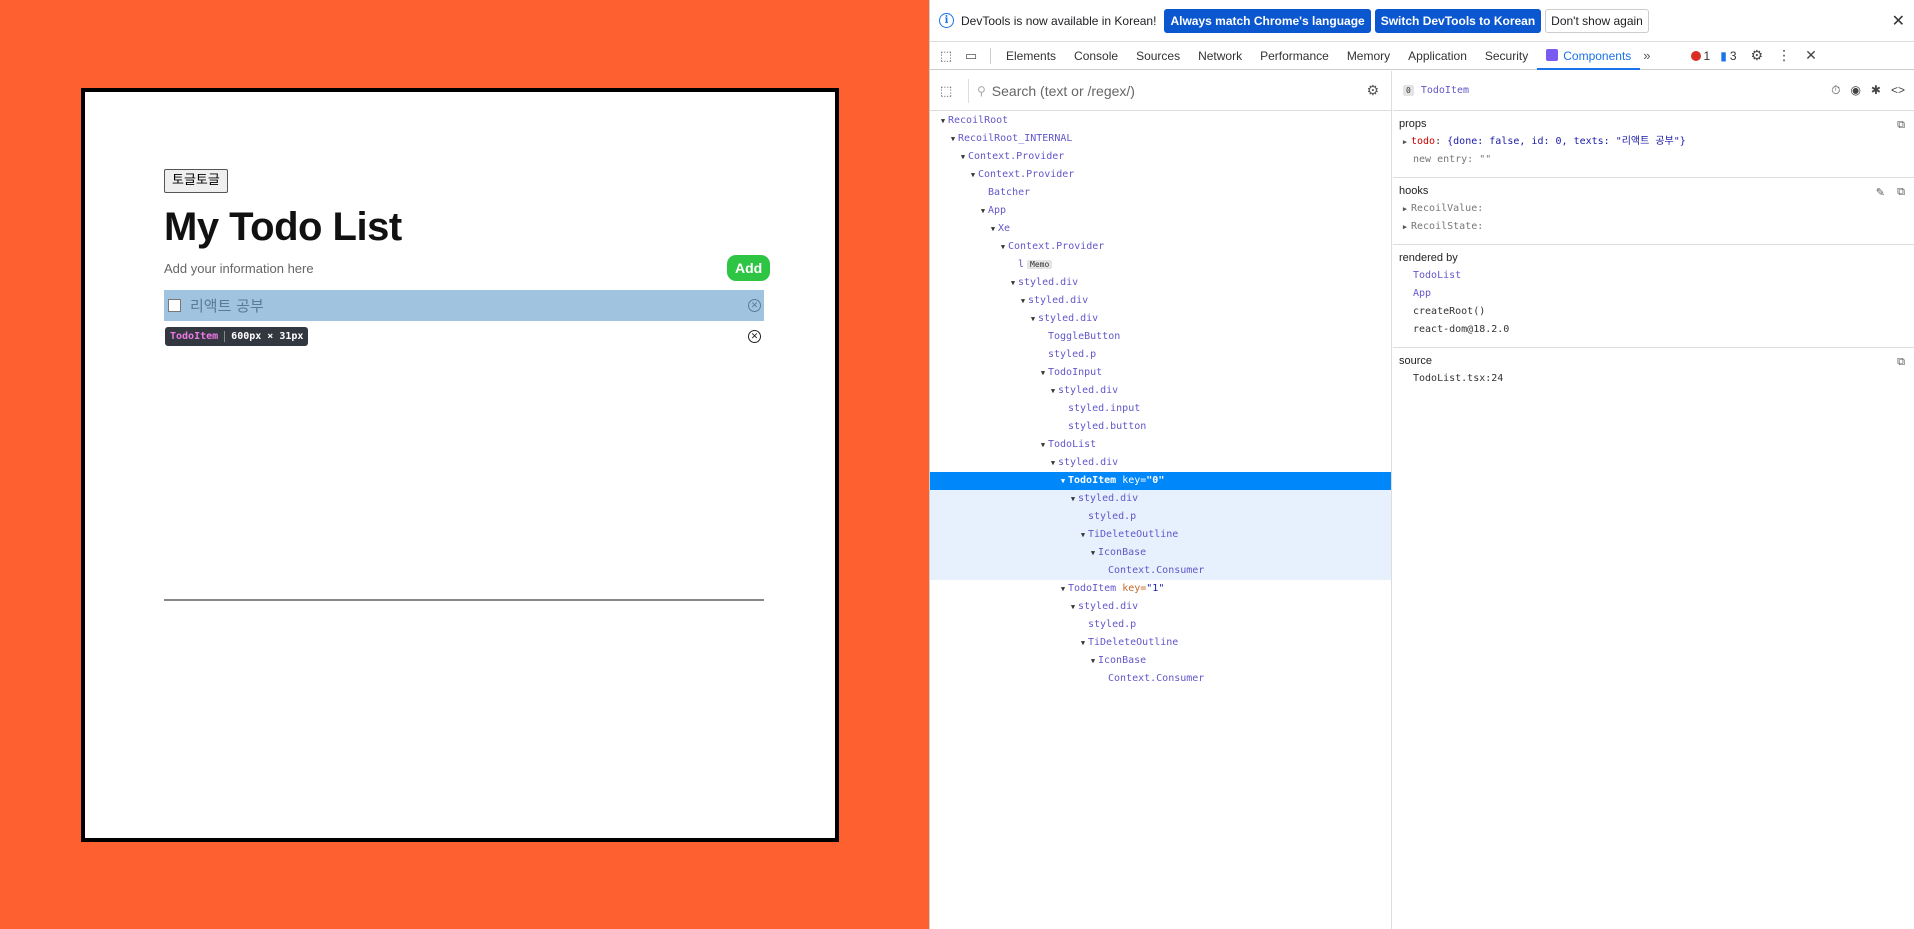  Describe the element at coordinates (1160, 211) in the screenshot. I see `tree-node: ▼ App` at that location.